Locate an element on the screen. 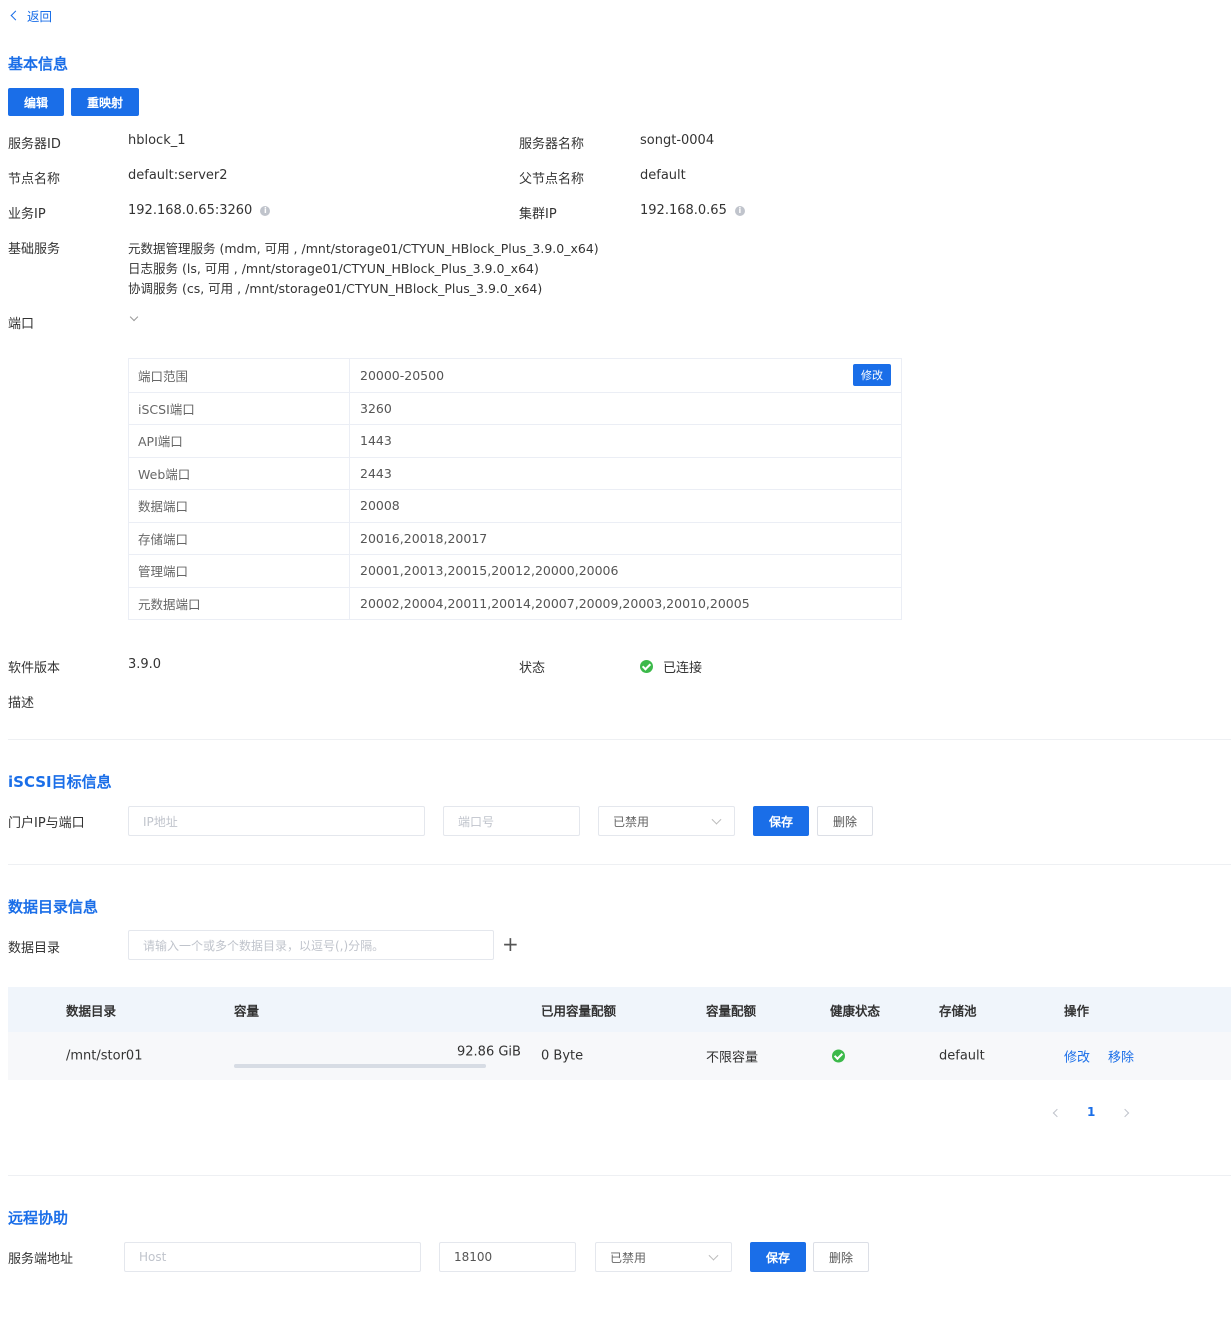 The image size is (1231, 1336). pool-value: default is located at coordinates (962, 1056).